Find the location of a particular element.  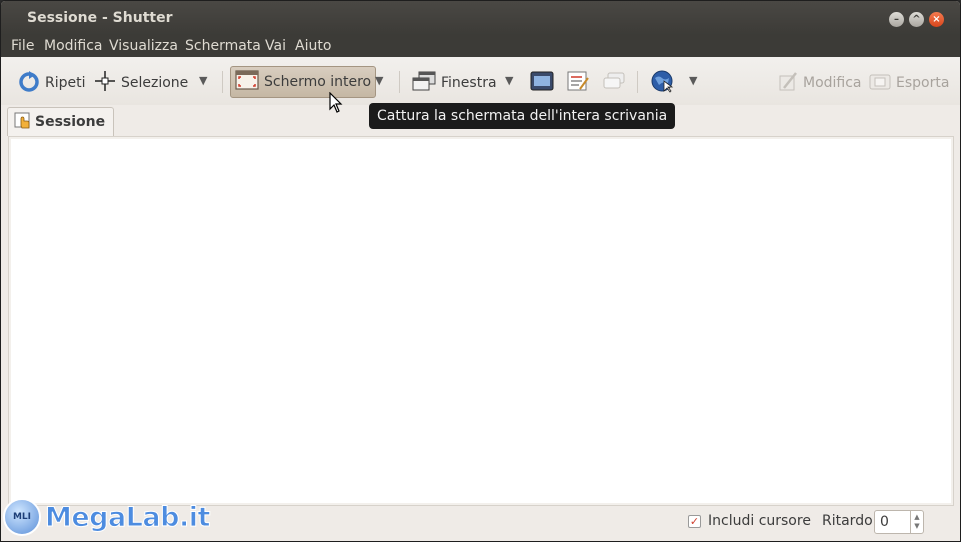

window-label: Finestra is located at coordinates (469, 83).